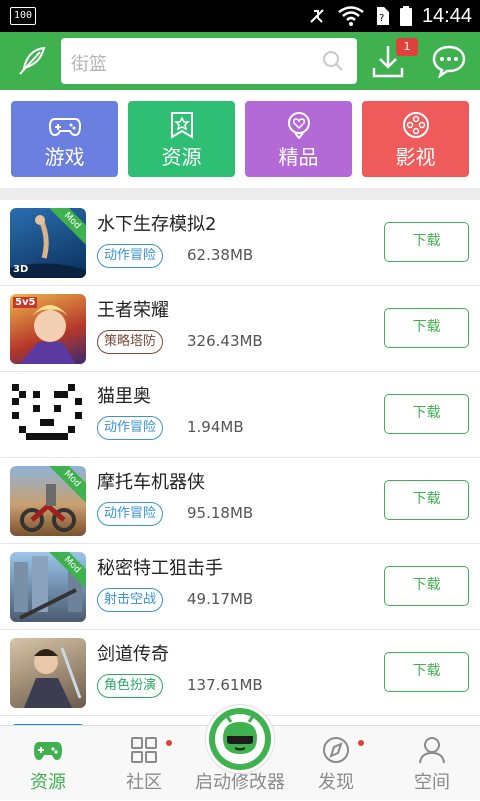  Describe the element at coordinates (240, 501) in the screenshot. I see `list-item: Mod 摩托车机器侠 动作冒险 95.18MB 下载` at that location.